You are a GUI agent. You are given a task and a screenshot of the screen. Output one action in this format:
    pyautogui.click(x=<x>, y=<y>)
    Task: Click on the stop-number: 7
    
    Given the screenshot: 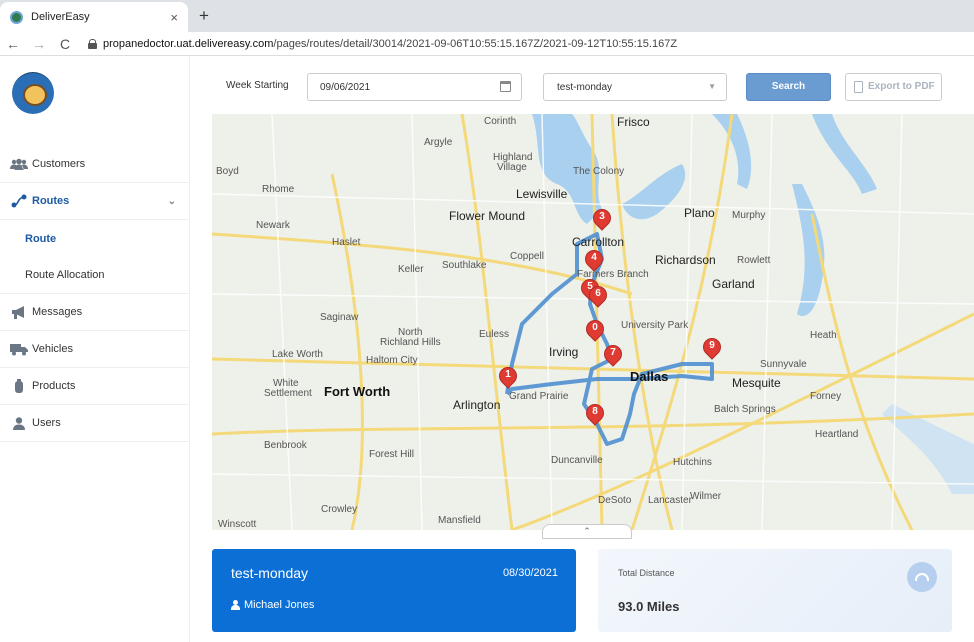 What is the action you would take?
    pyautogui.click(x=613, y=352)
    